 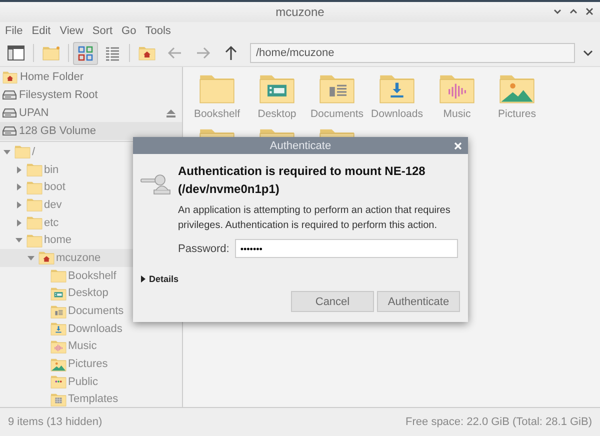 What do you see at coordinates (499, 422) in the screenshot?
I see `status-text: Free space: 22.0 GiB (Total: 28.1 GiB)` at bounding box center [499, 422].